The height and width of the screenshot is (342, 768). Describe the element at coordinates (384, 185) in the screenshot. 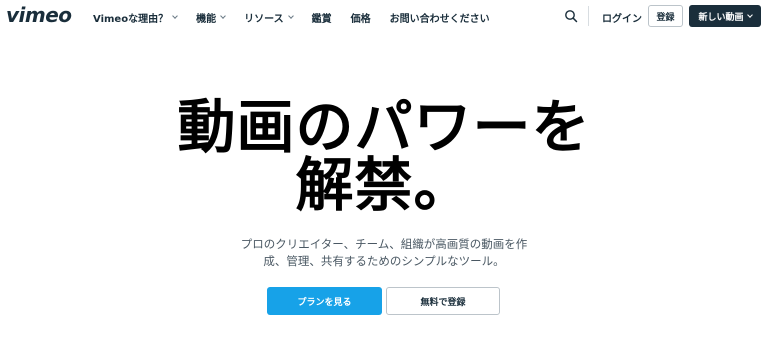

I see `hero-title-line-2: 解禁。` at that location.